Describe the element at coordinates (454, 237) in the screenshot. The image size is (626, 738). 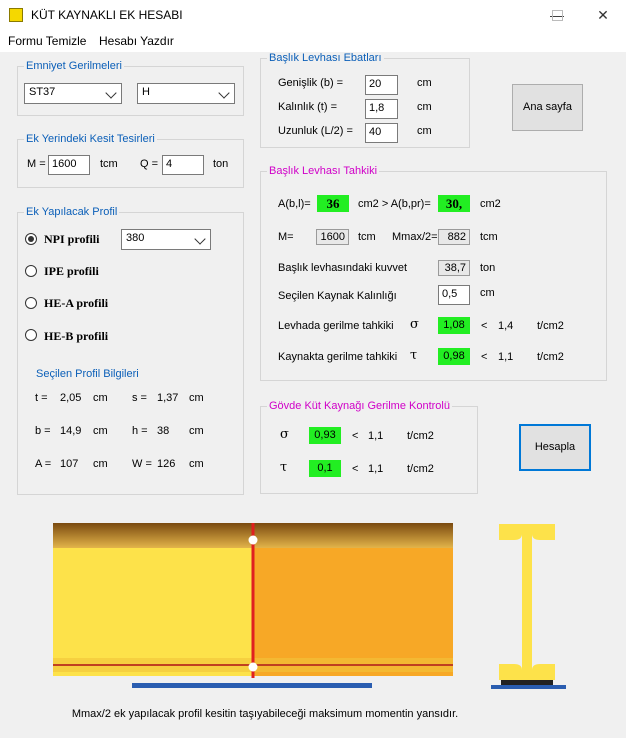
I see `mmax-value: 882` at that location.